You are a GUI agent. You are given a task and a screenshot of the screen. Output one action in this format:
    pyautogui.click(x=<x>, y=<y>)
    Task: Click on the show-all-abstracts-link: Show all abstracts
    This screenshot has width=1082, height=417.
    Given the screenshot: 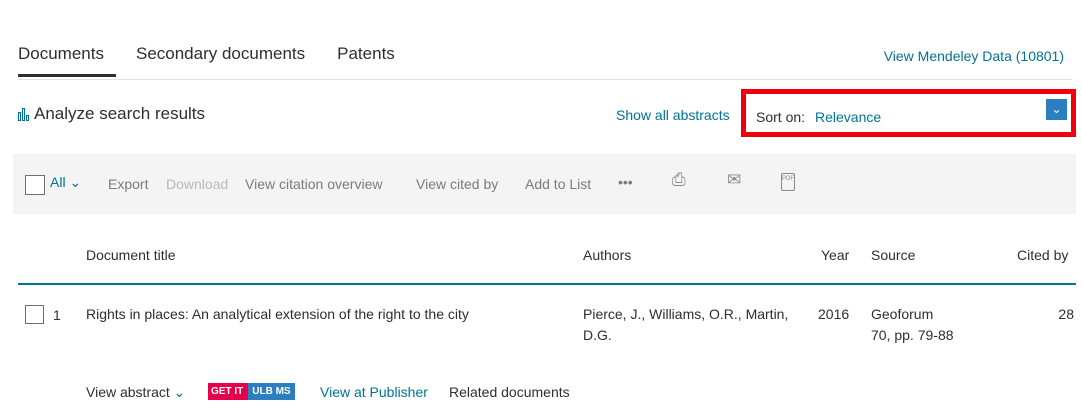 What is the action you would take?
    pyautogui.click(x=673, y=115)
    